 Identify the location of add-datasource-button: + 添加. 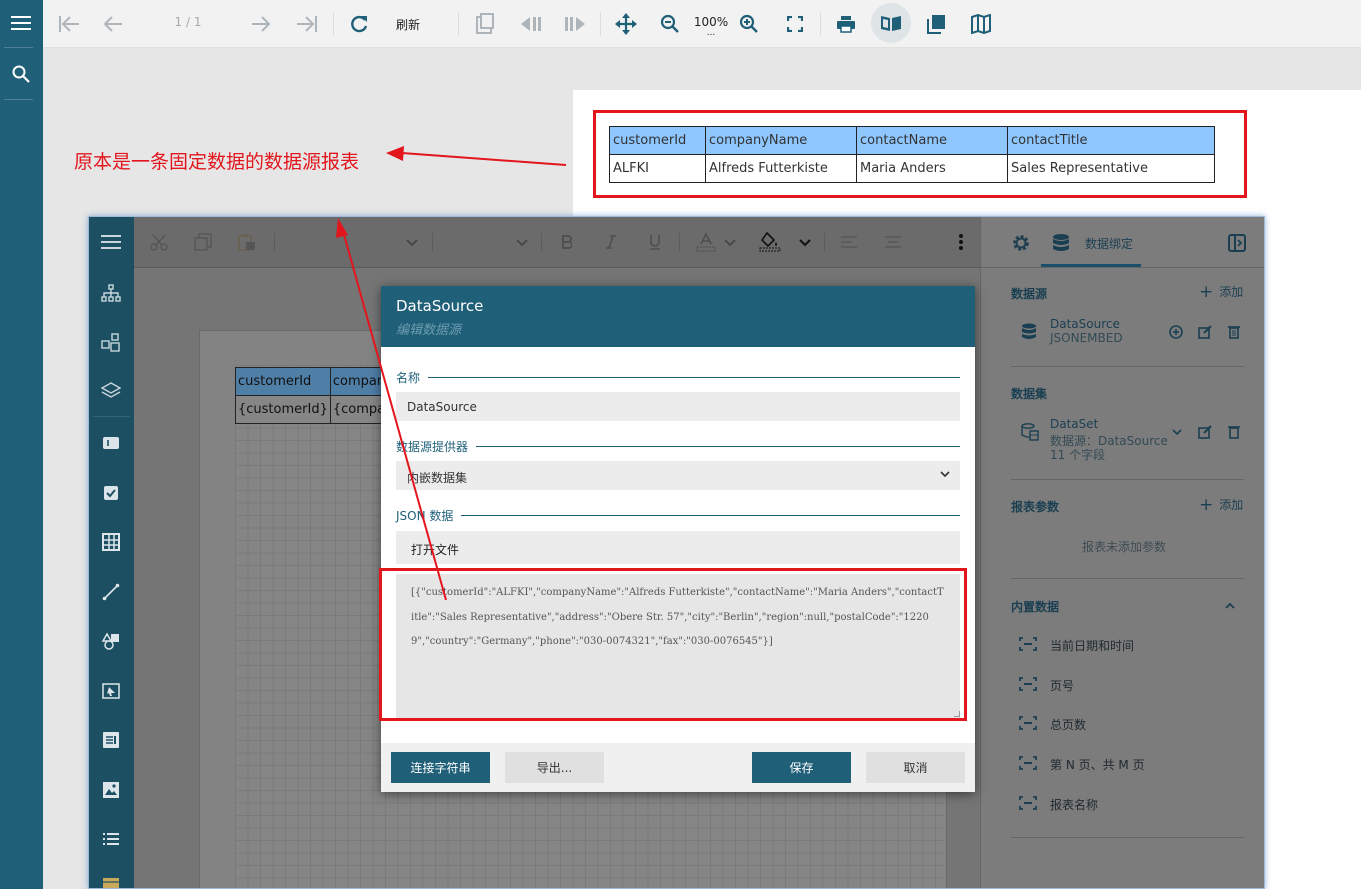
(1221, 291).